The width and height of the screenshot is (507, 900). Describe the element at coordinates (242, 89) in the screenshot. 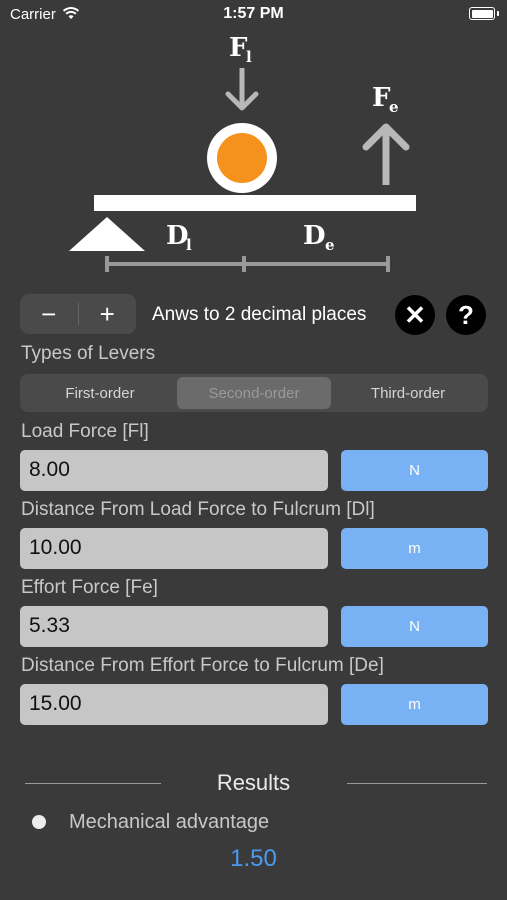

I see `load-down-arrow-icon` at that location.